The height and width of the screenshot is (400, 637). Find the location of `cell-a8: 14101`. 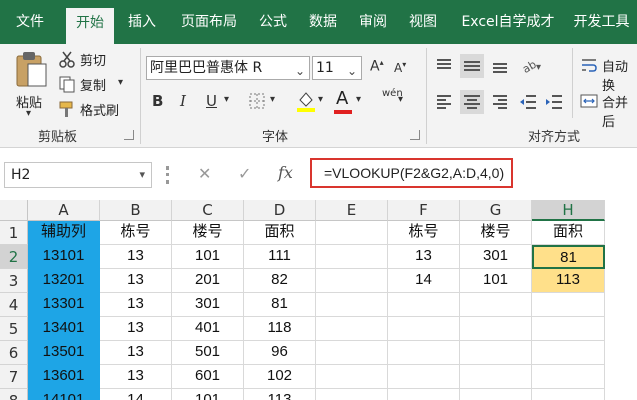

cell-a8: 14101 is located at coordinates (64, 394).